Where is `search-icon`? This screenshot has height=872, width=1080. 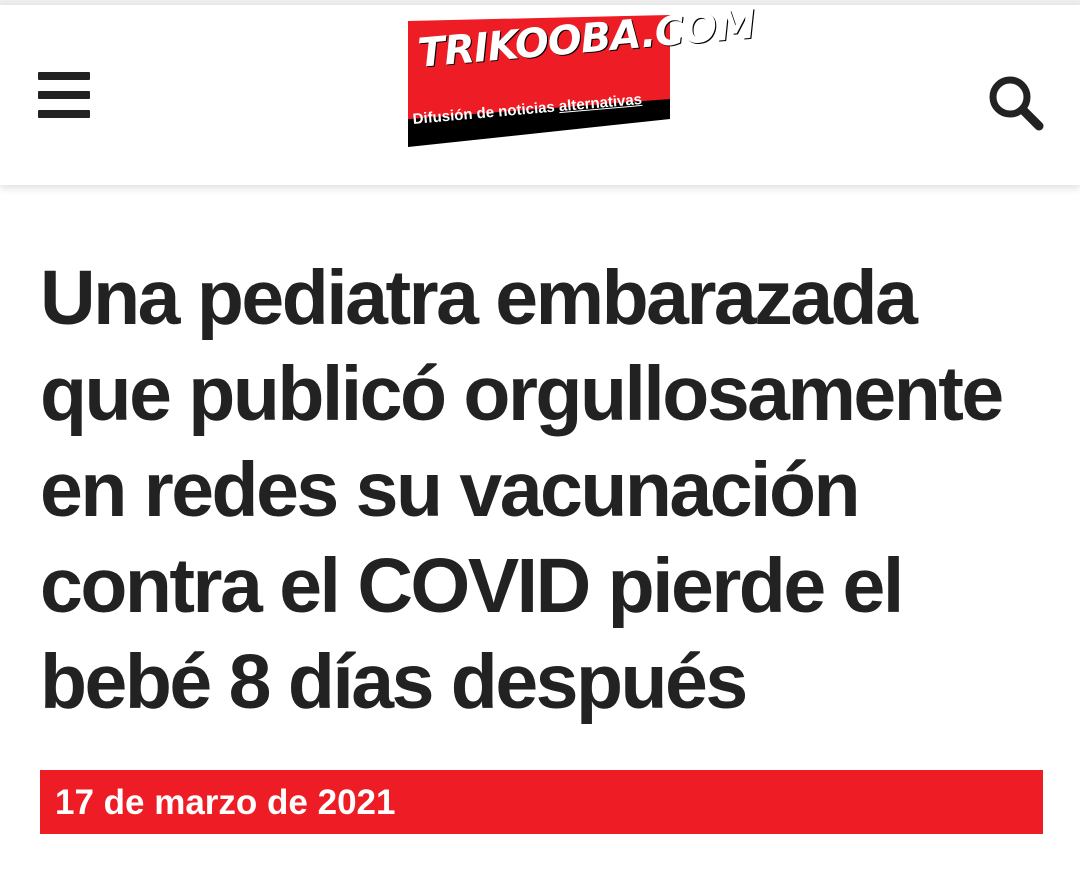 search-icon is located at coordinates (1016, 103).